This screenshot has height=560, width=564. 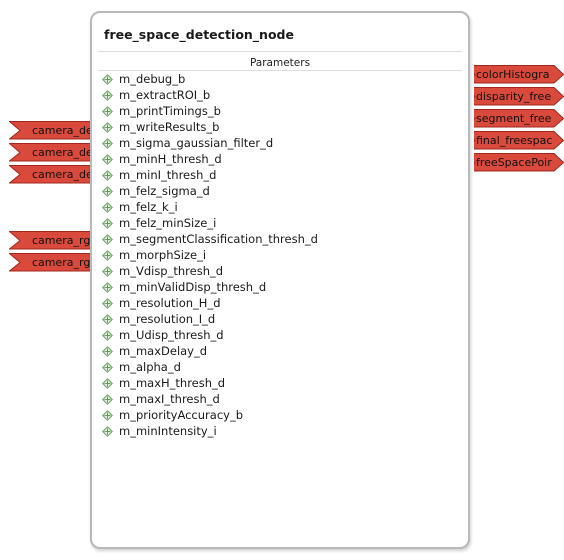 I want to click on parameter-label: m_printTimings_b, so click(x=170, y=111).